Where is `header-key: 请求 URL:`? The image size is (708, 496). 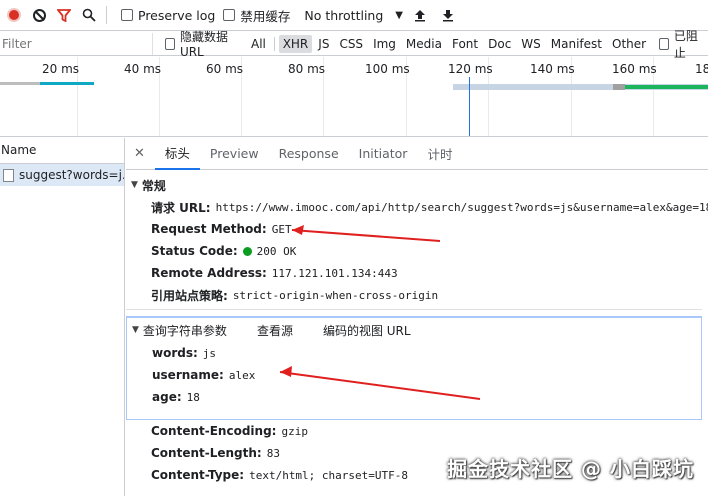 header-key: 请求 URL: is located at coordinates (181, 207).